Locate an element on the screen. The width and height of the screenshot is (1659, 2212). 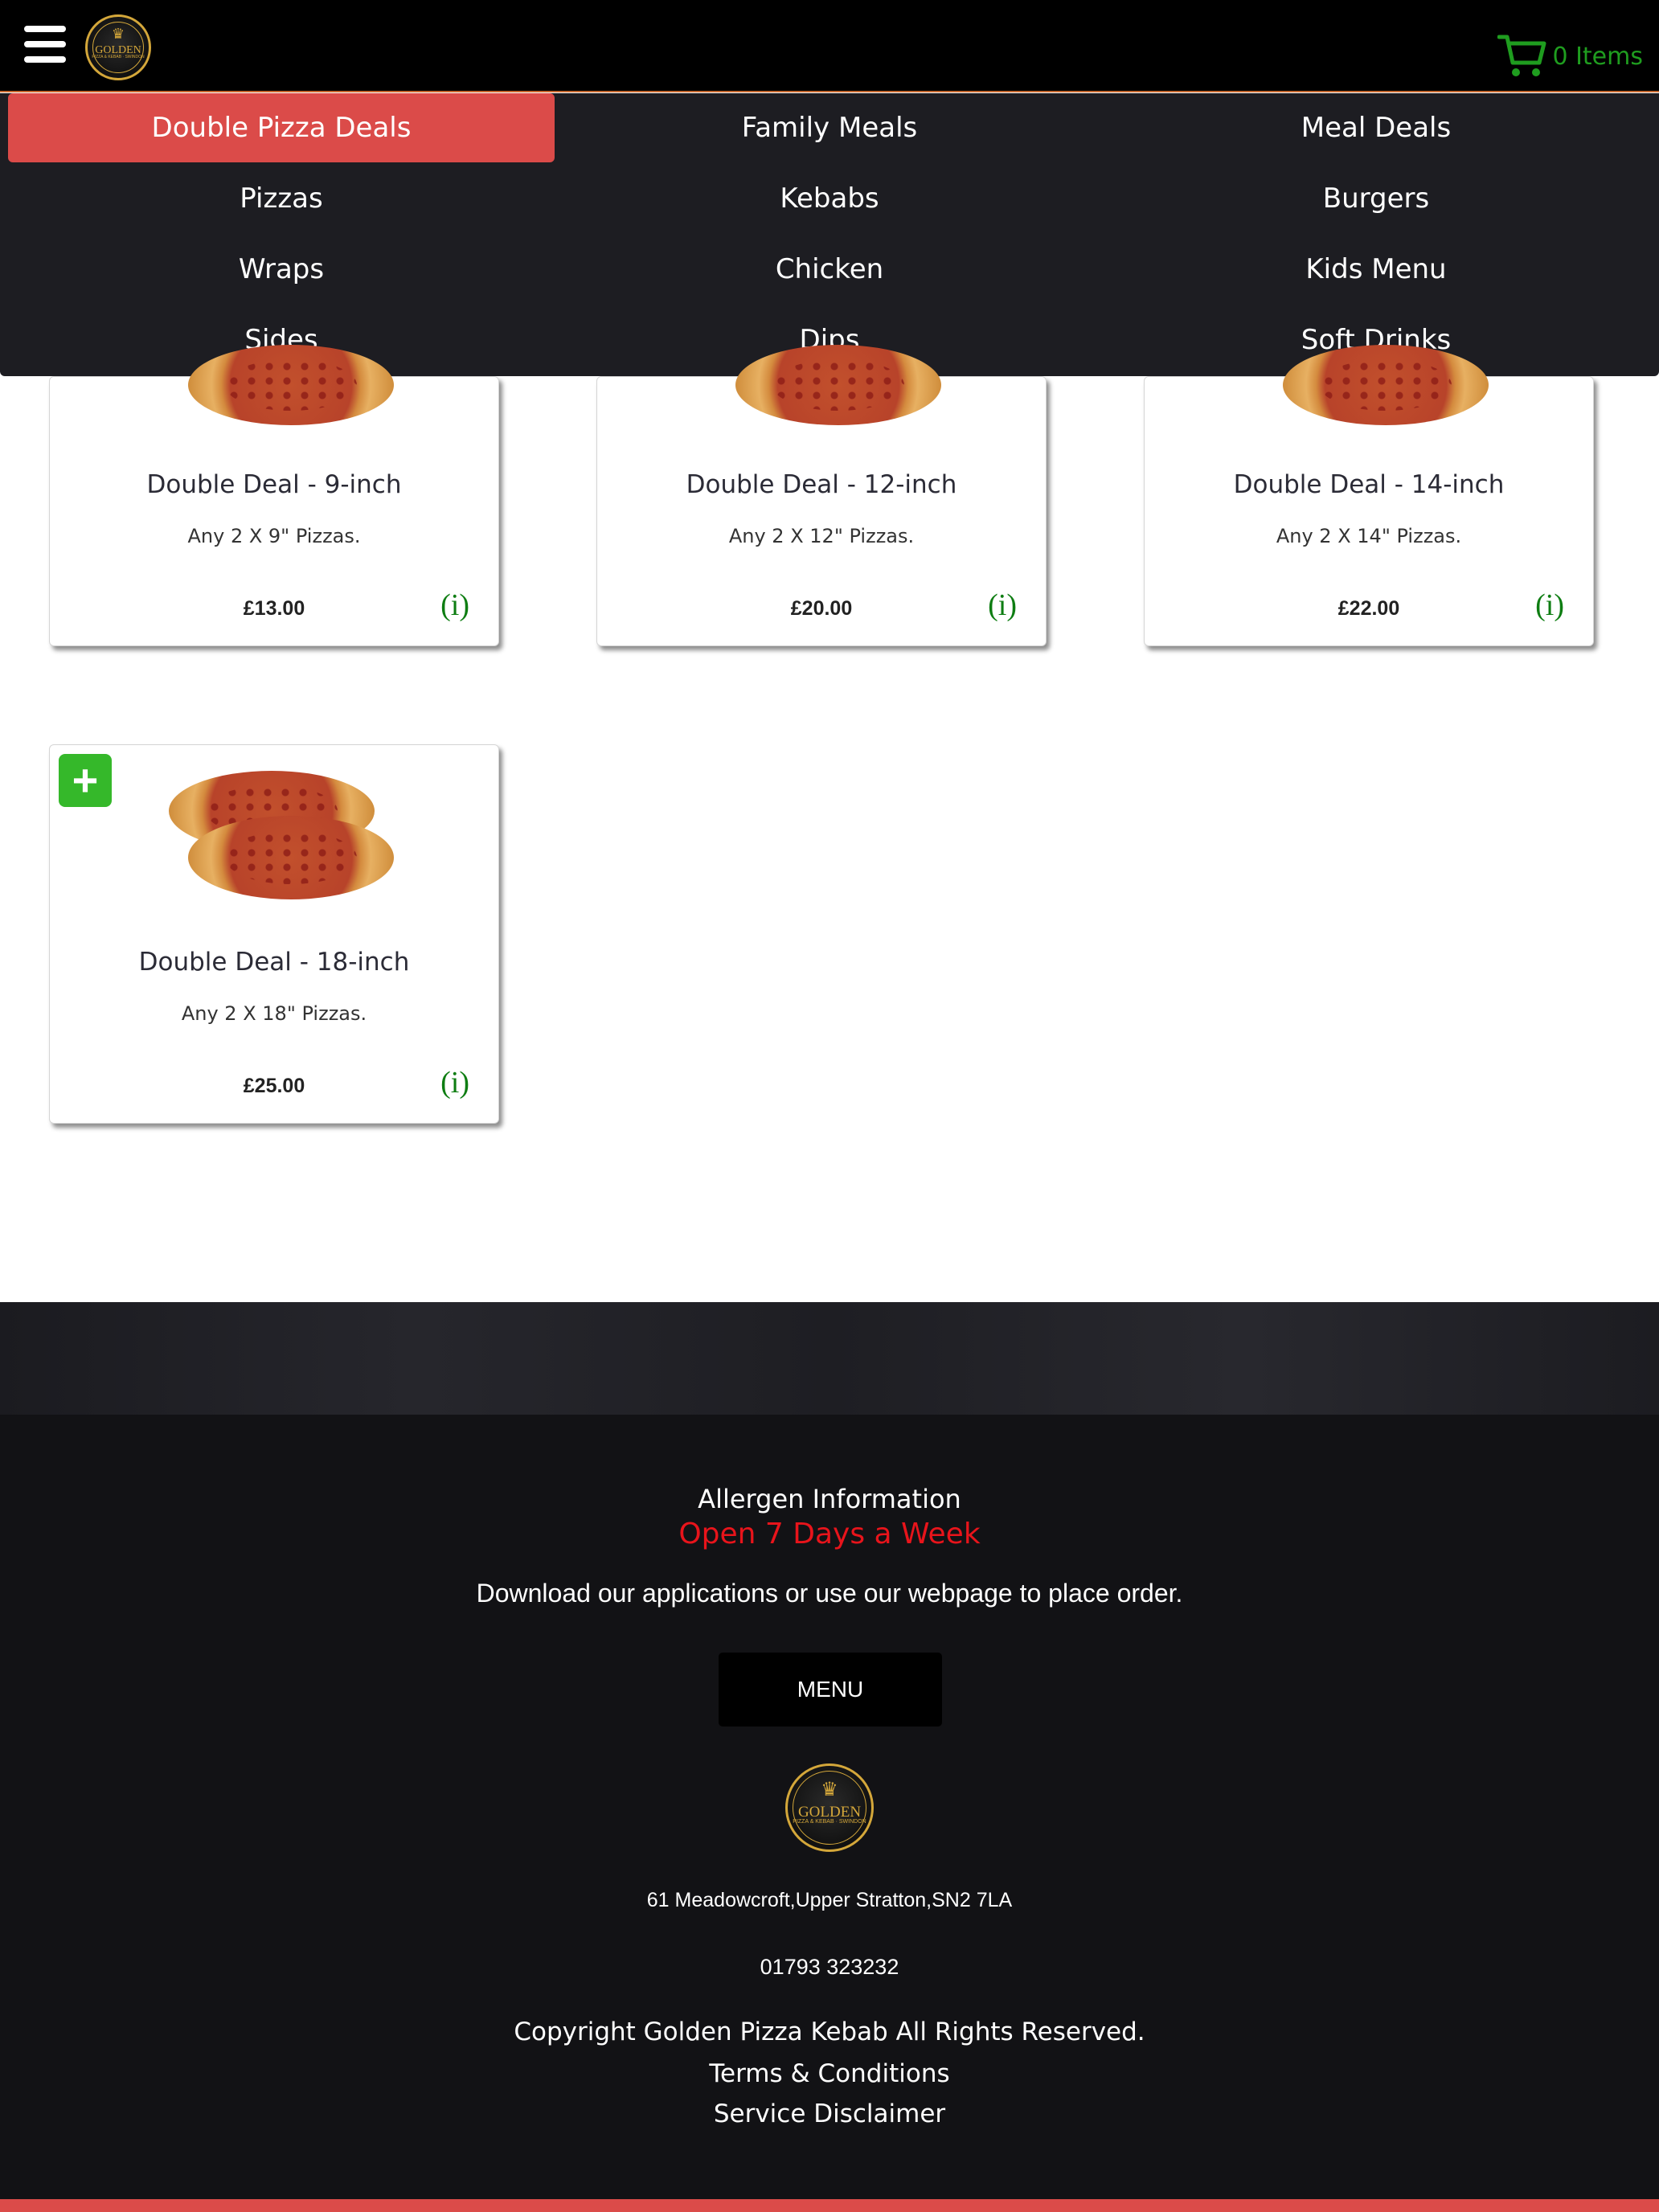
footer-banner is located at coordinates (829, 1358).